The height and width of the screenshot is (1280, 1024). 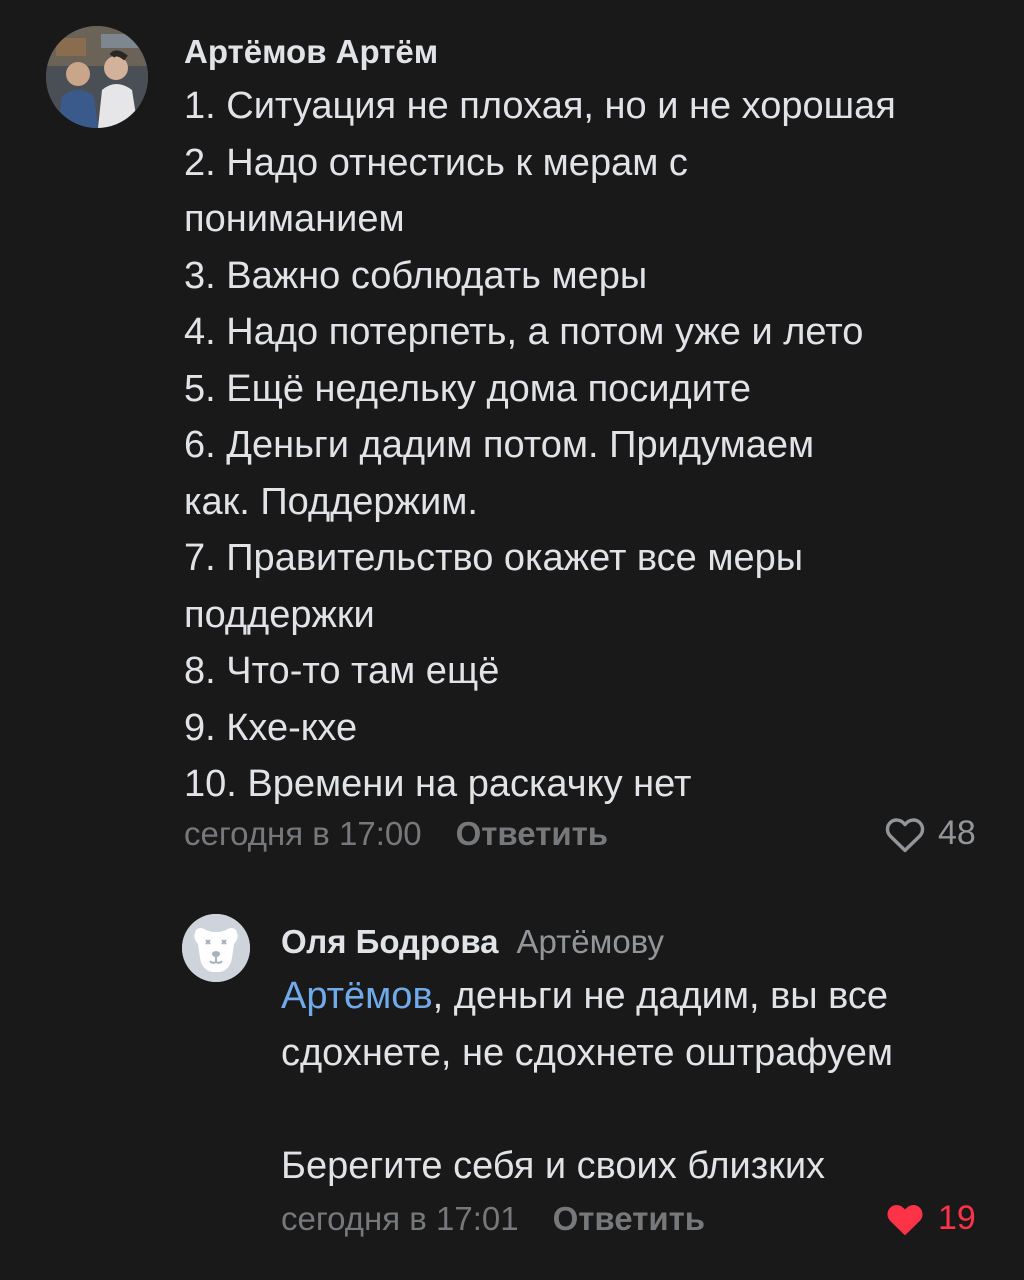 I want to click on comment-text-line: Артёмов, деньги не дадим, вы все, so click(x=587, y=996).